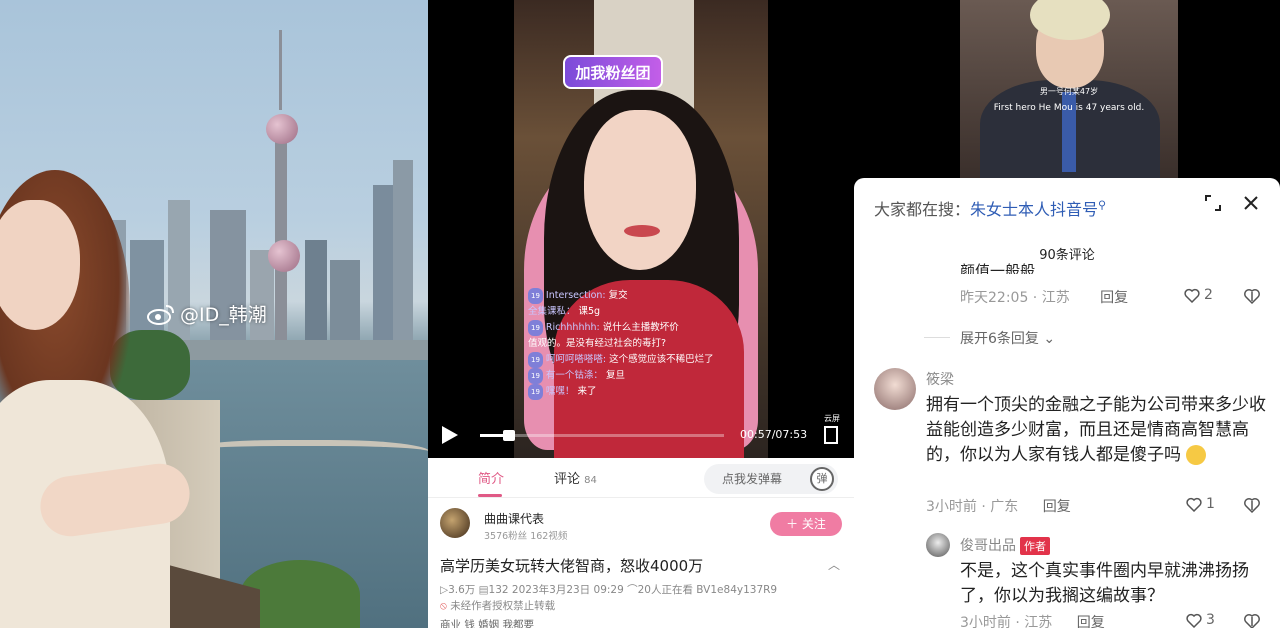 Image resolution: width=1280 pixels, height=628 pixels. Describe the element at coordinates (491, 477) in the screenshot. I see `tab-intro: 简介` at that location.